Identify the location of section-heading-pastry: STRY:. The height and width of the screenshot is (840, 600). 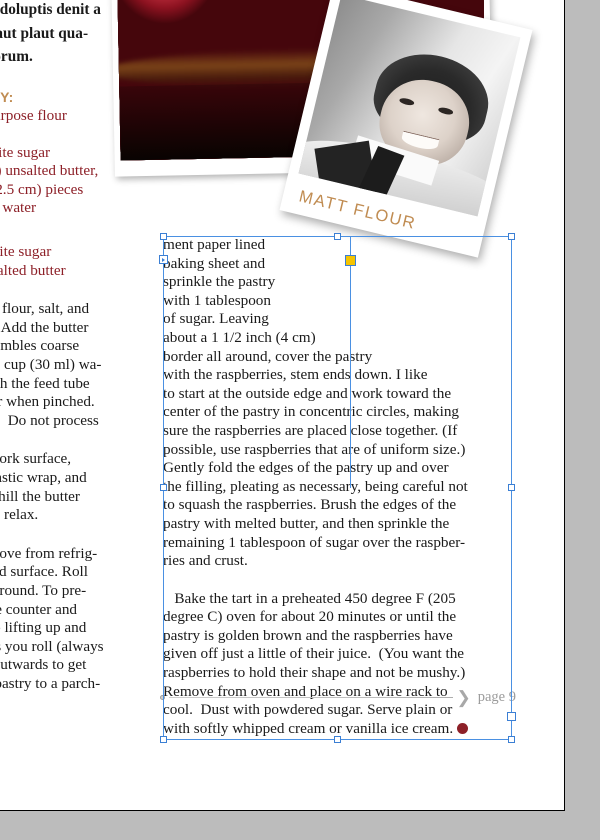
(7, 96).